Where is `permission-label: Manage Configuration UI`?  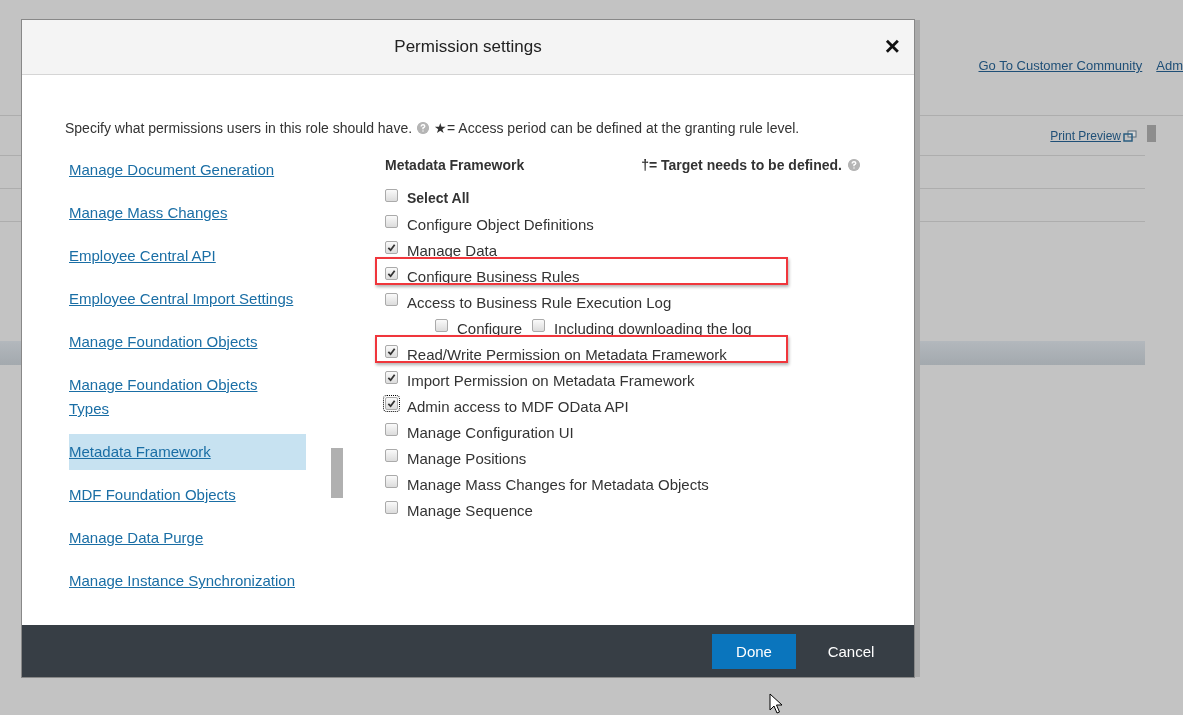
permission-label: Manage Configuration UI is located at coordinates (490, 432).